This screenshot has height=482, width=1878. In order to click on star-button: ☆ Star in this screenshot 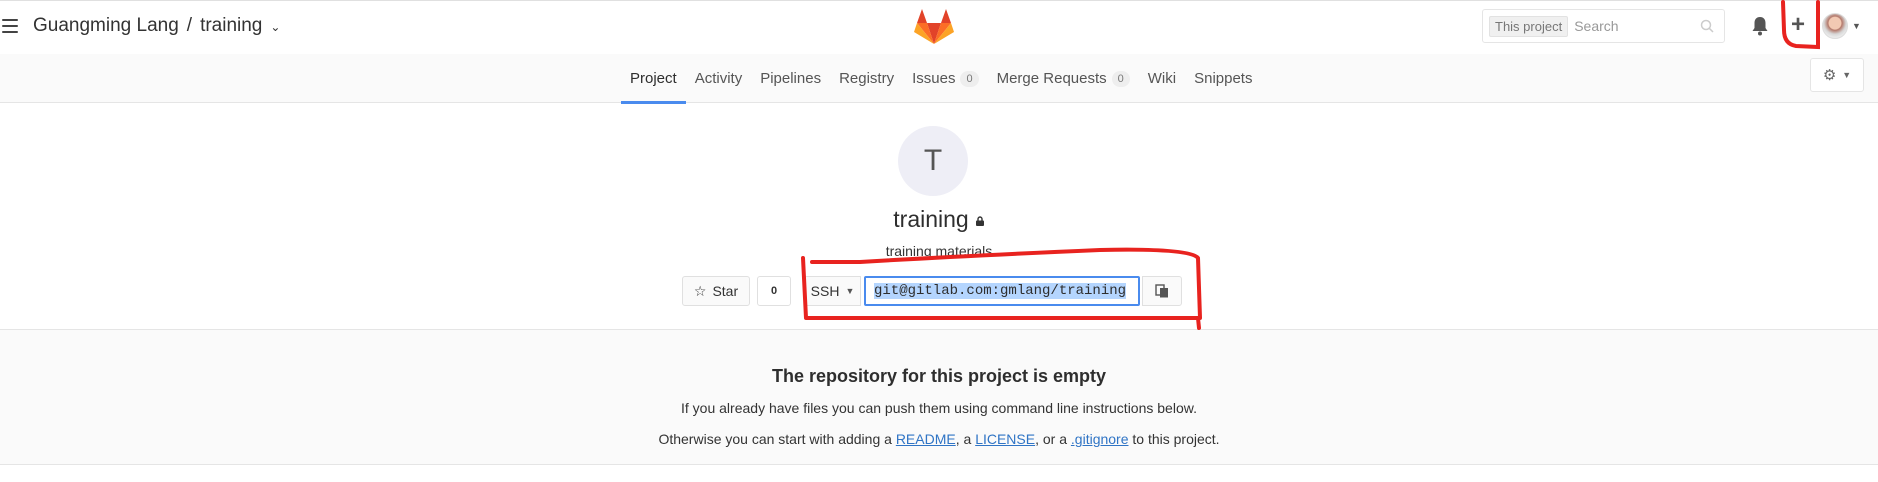, I will do `click(716, 291)`.